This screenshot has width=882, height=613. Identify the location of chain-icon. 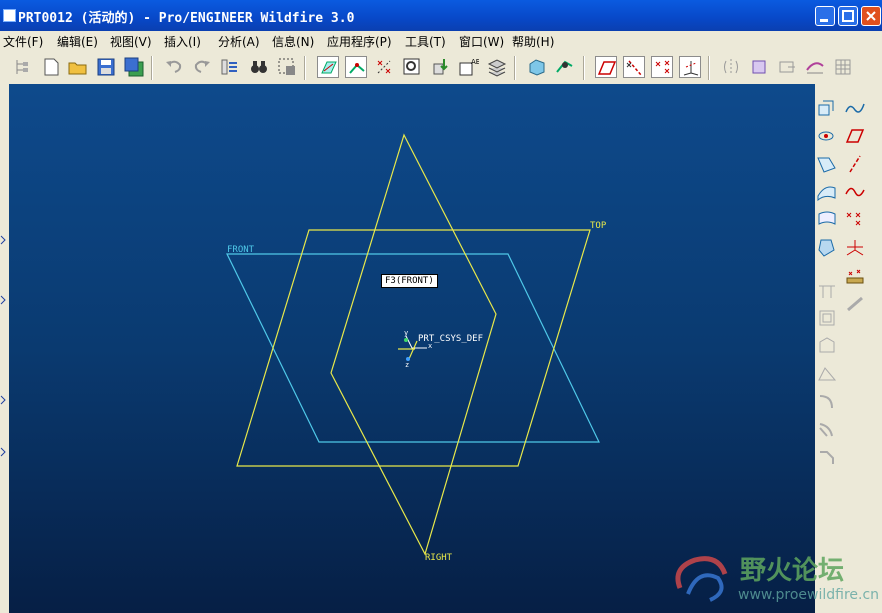
(855, 304).